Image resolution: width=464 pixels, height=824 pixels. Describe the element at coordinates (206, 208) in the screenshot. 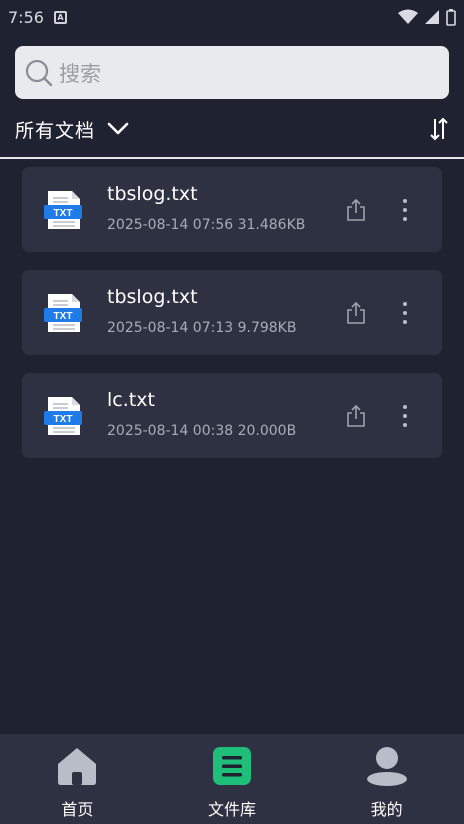

I see `file-text: tbslog.txt 2025-08-14 07:56 31.486KB` at that location.